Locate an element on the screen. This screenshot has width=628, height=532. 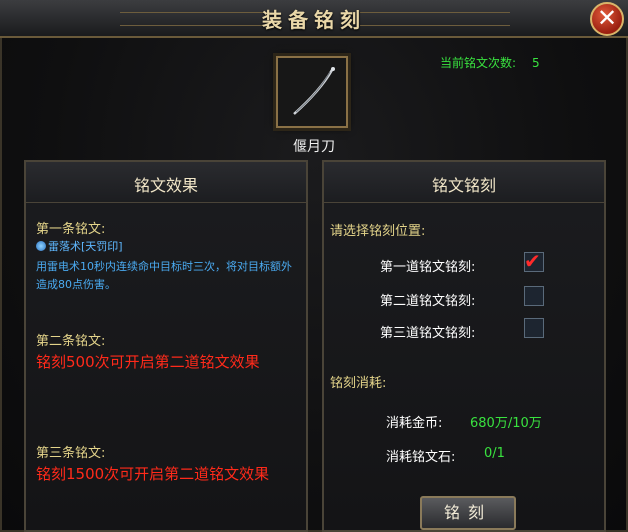
second-inscription-label: 第二条铭文: is located at coordinates (71, 341).